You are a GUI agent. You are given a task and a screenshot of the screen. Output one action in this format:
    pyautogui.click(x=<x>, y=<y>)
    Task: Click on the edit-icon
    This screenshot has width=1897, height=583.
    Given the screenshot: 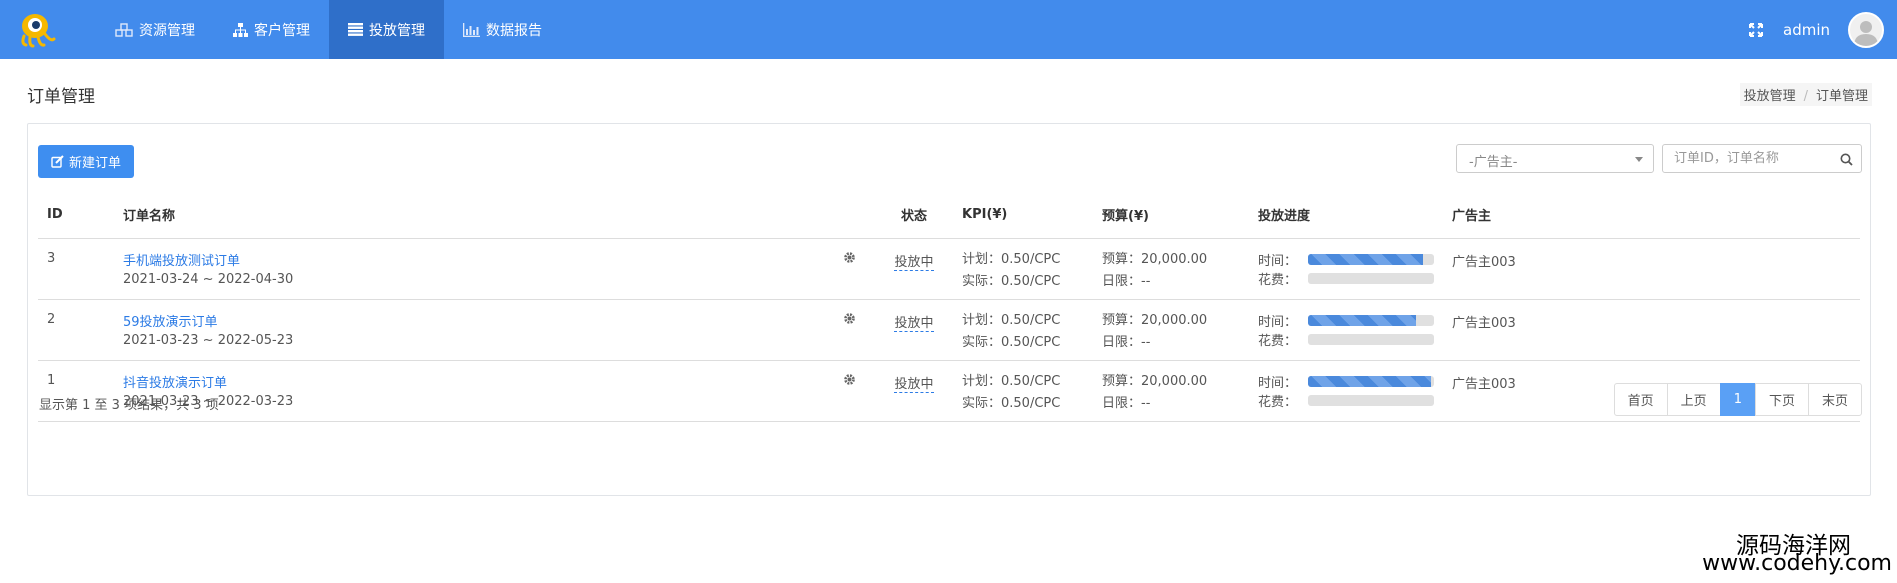 What is the action you would take?
    pyautogui.click(x=57, y=161)
    